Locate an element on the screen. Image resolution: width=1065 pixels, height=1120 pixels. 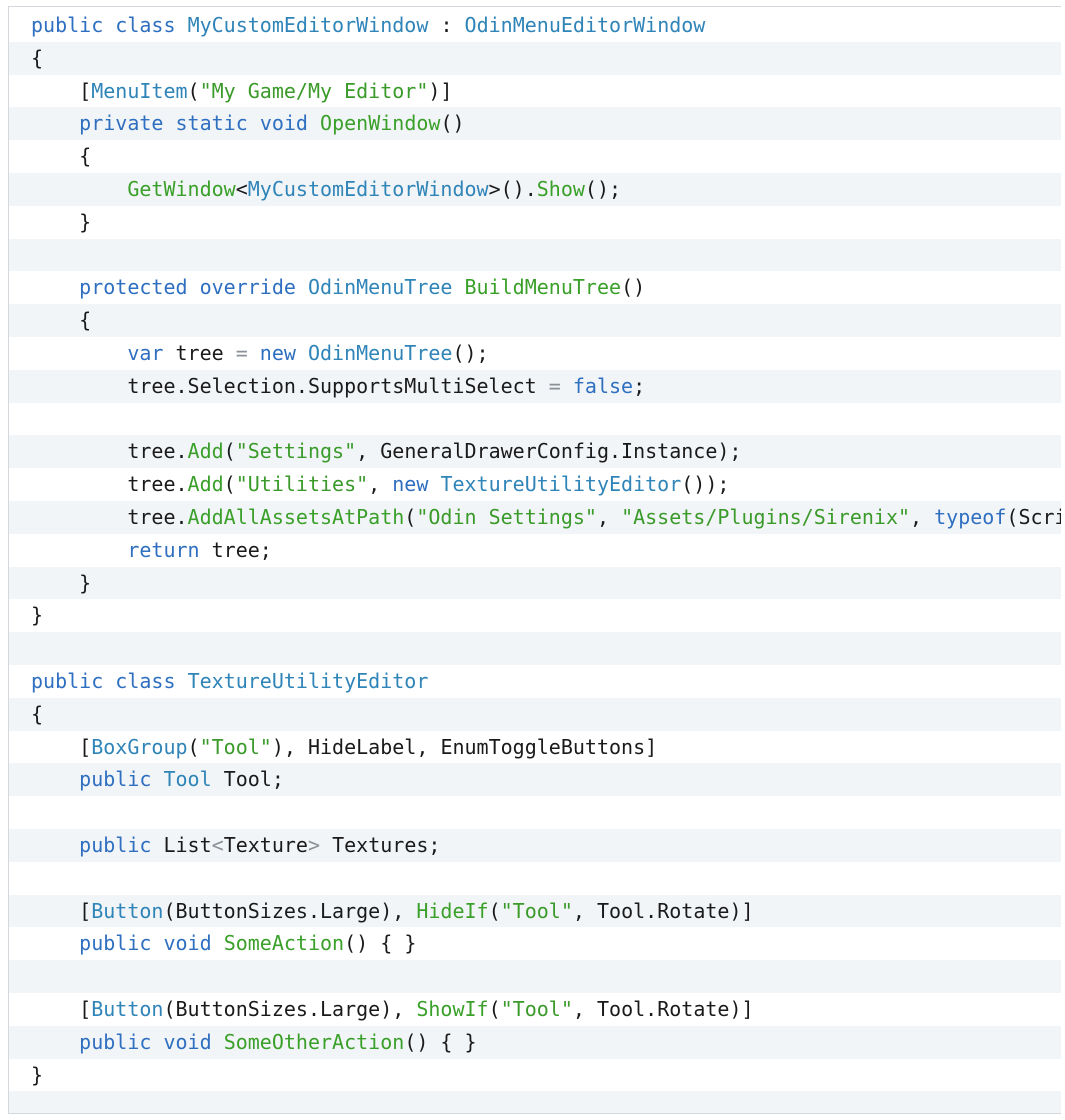
code-line: public void SomeOtherAction() { } is located at coordinates (535, 1042).